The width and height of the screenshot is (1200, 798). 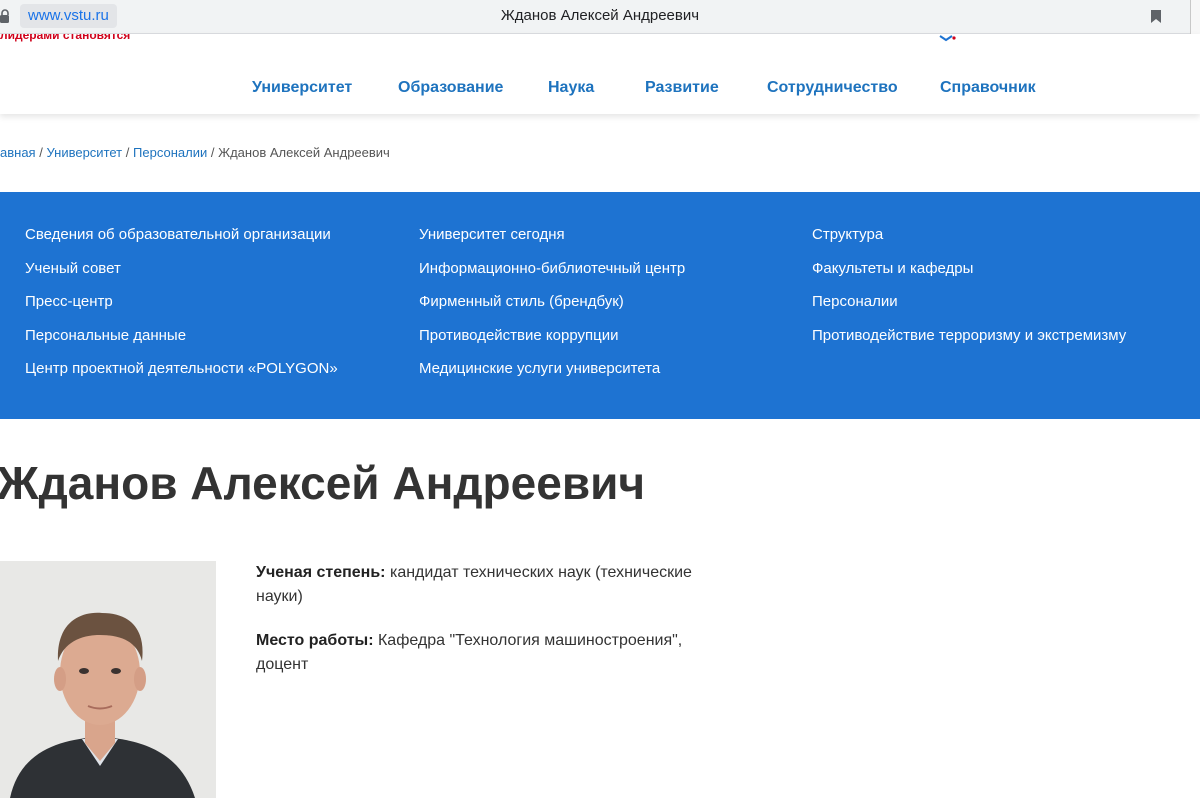 I want to click on menu-link-press-center: Пресс-центр, so click(x=181, y=310).